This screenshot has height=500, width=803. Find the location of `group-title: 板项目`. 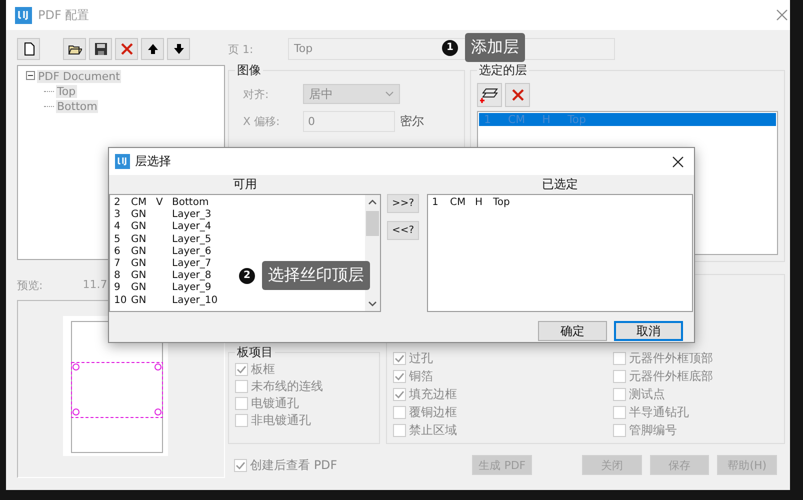

group-title: 板项目 is located at coordinates (255, 352).